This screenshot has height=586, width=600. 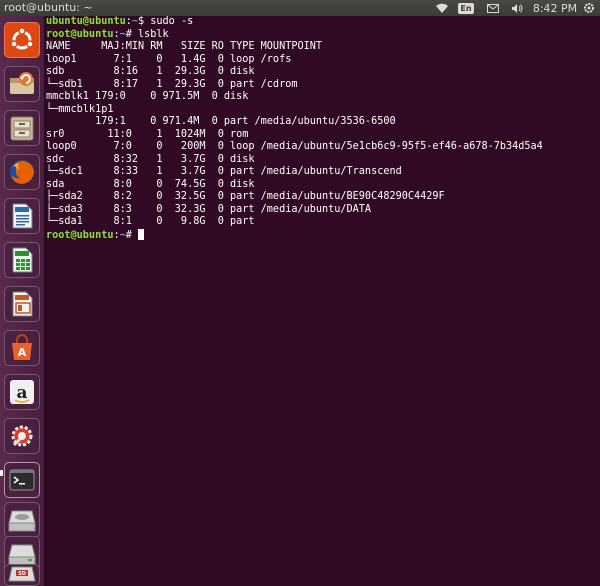 I want to click on svg-text: a, so click(x=21, y=393).